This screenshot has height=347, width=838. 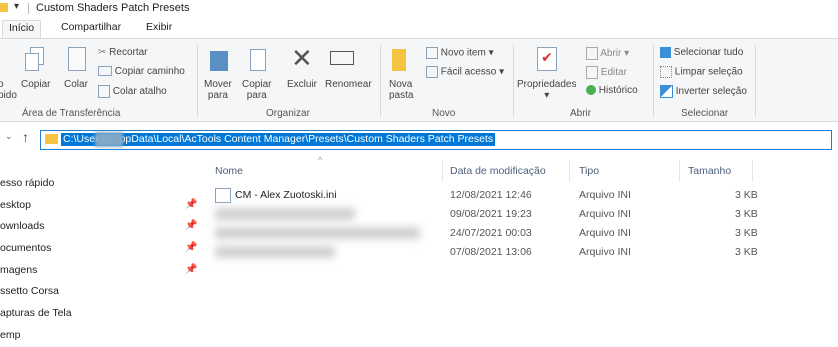 I want to click on invert-selection-icon, so click(x=666, y=91).